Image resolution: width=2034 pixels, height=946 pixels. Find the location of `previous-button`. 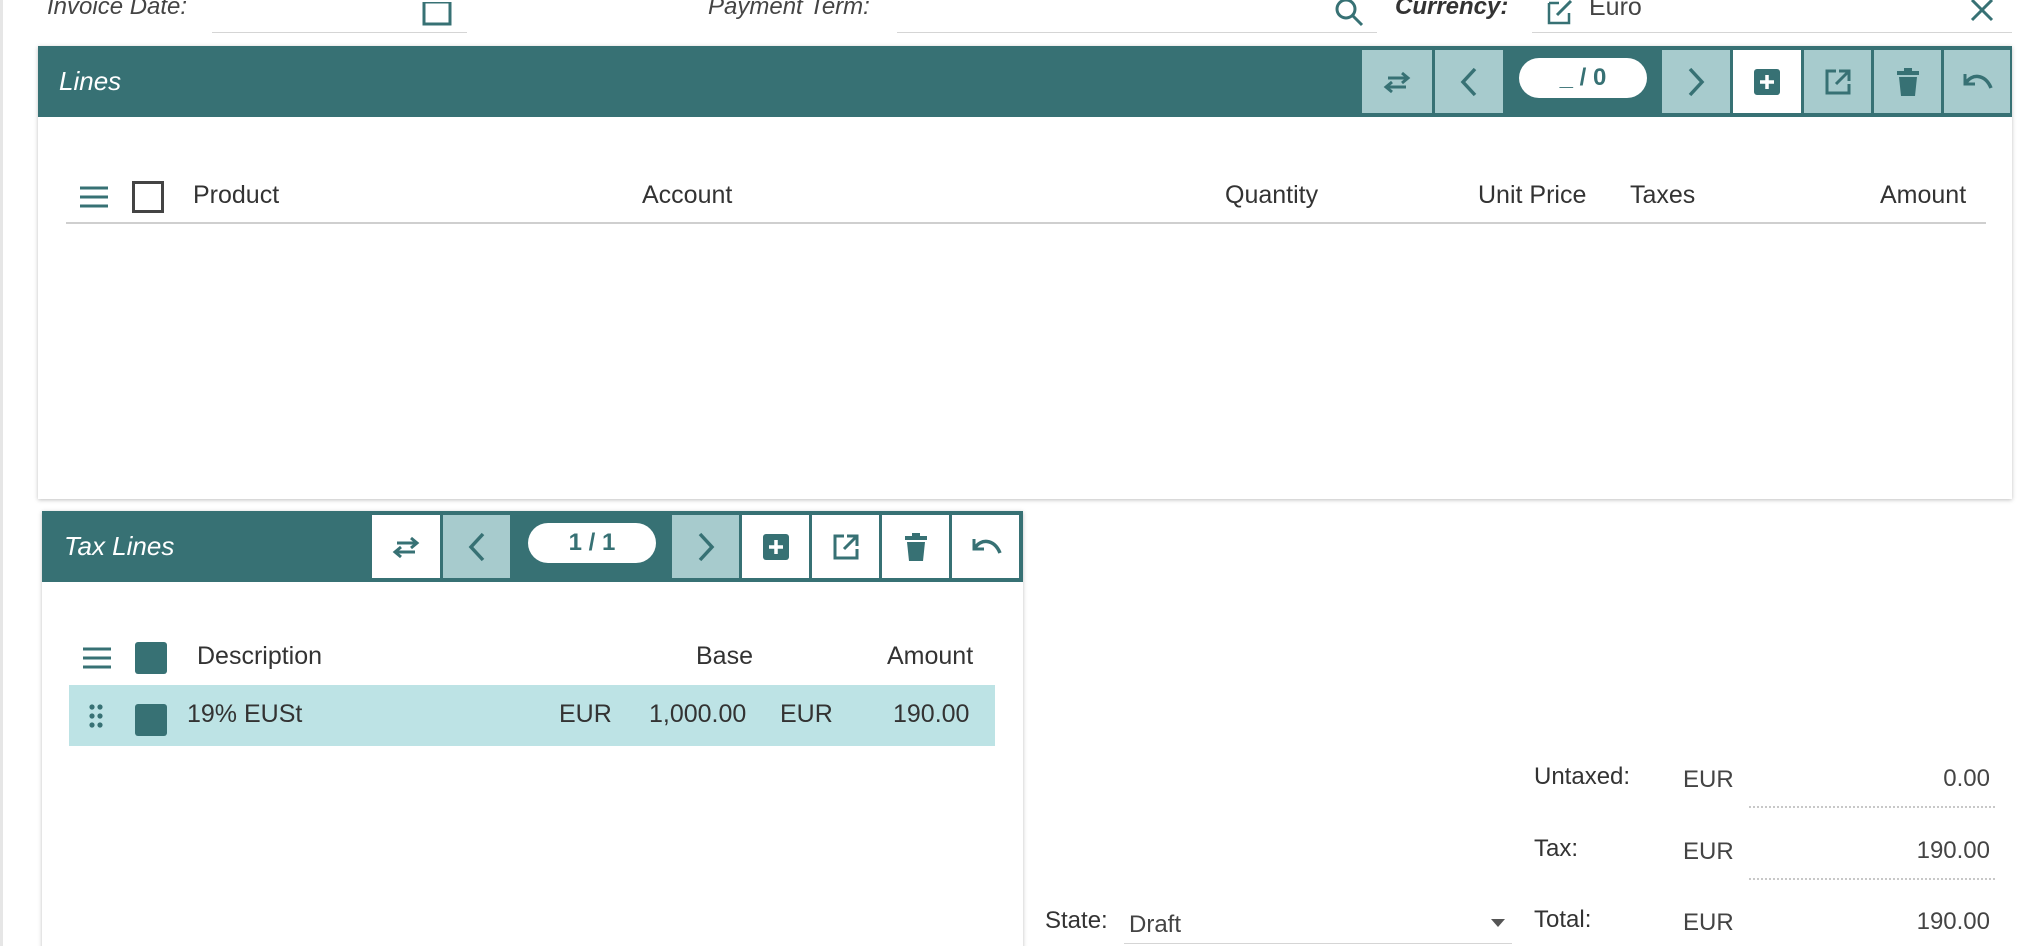

previous-button is located at coordinates (1470, 81).